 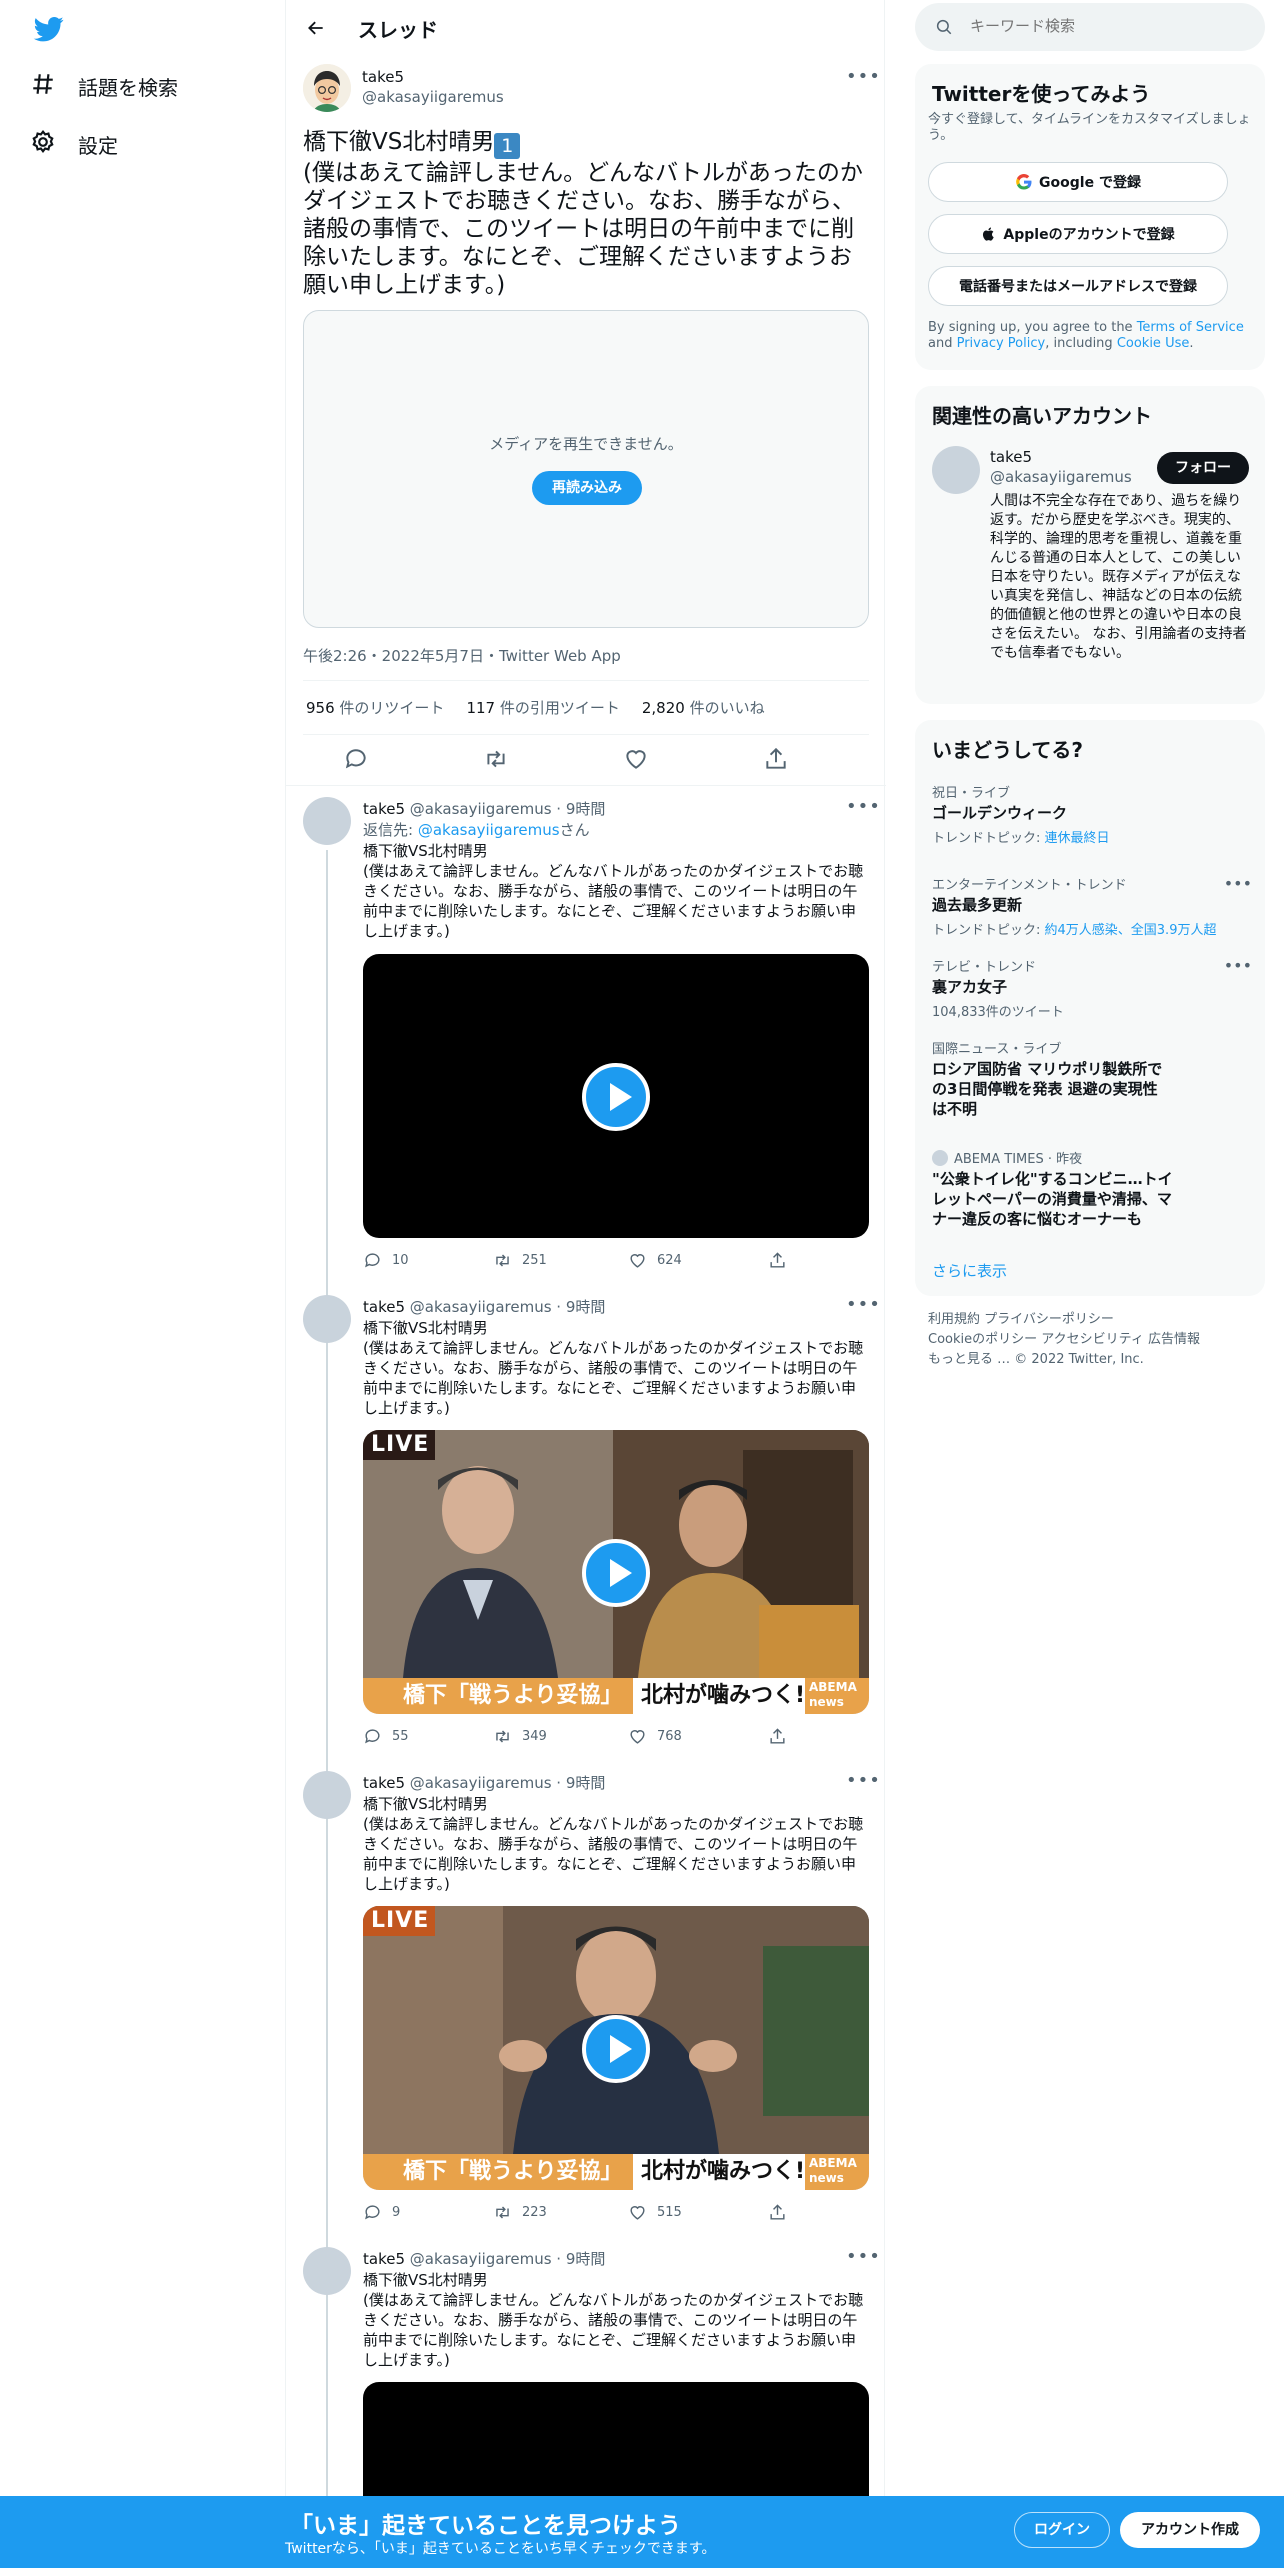 I want to click on terms-of-service-link: Terms of Service, so click(x=1190, y=327).